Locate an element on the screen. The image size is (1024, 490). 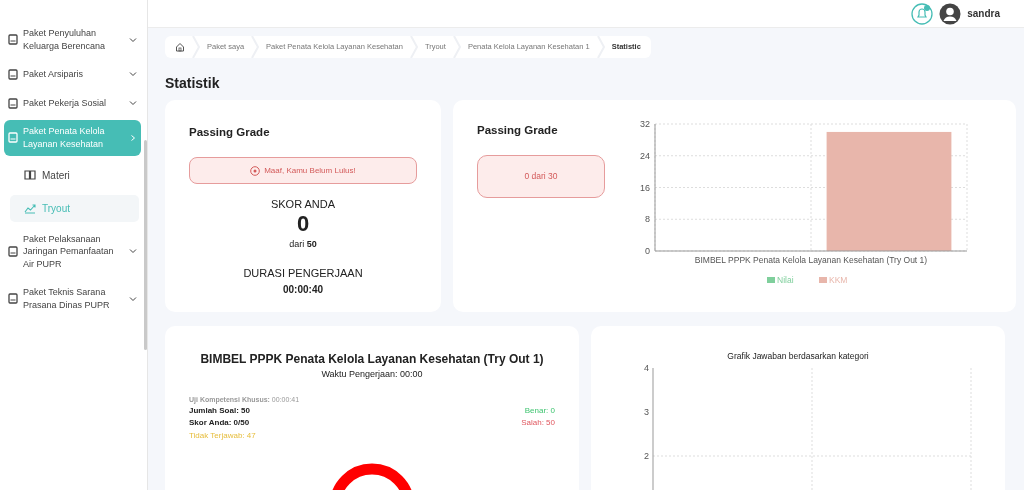
chart-title: Grafik Jawaban berdasarkan kategori is located at coordinates (798, 356).